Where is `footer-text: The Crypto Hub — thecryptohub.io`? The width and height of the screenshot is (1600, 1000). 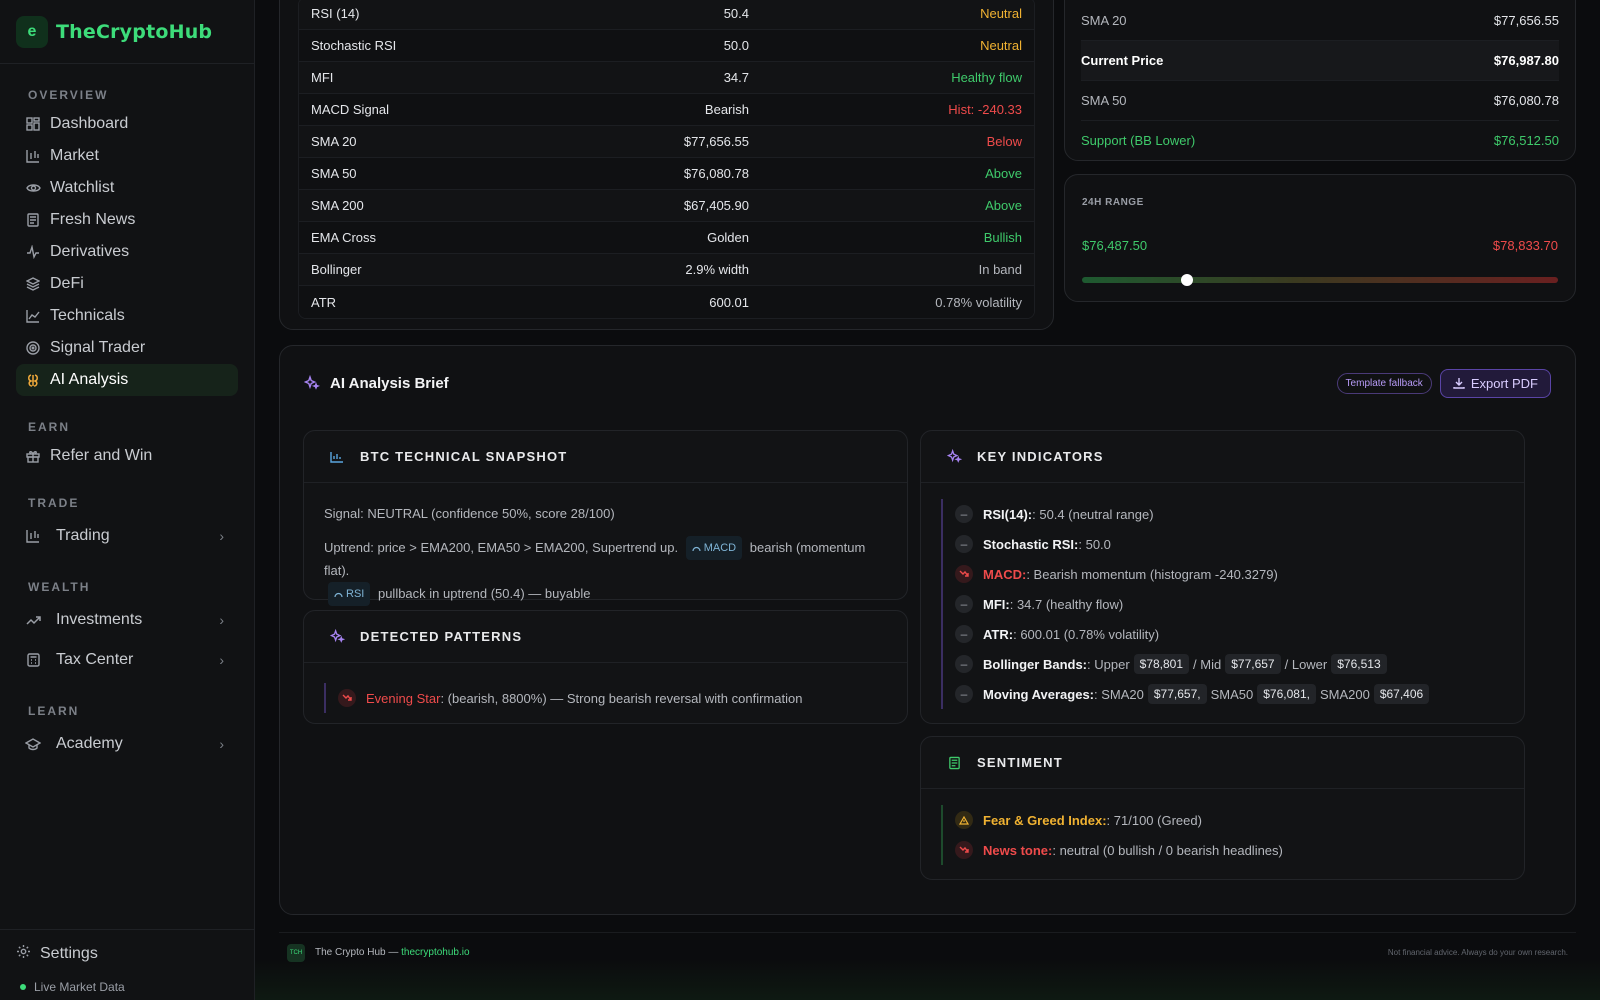
footer-text: The Crypto Hub — thecryptohub.io is located at coordinates (851, 952).